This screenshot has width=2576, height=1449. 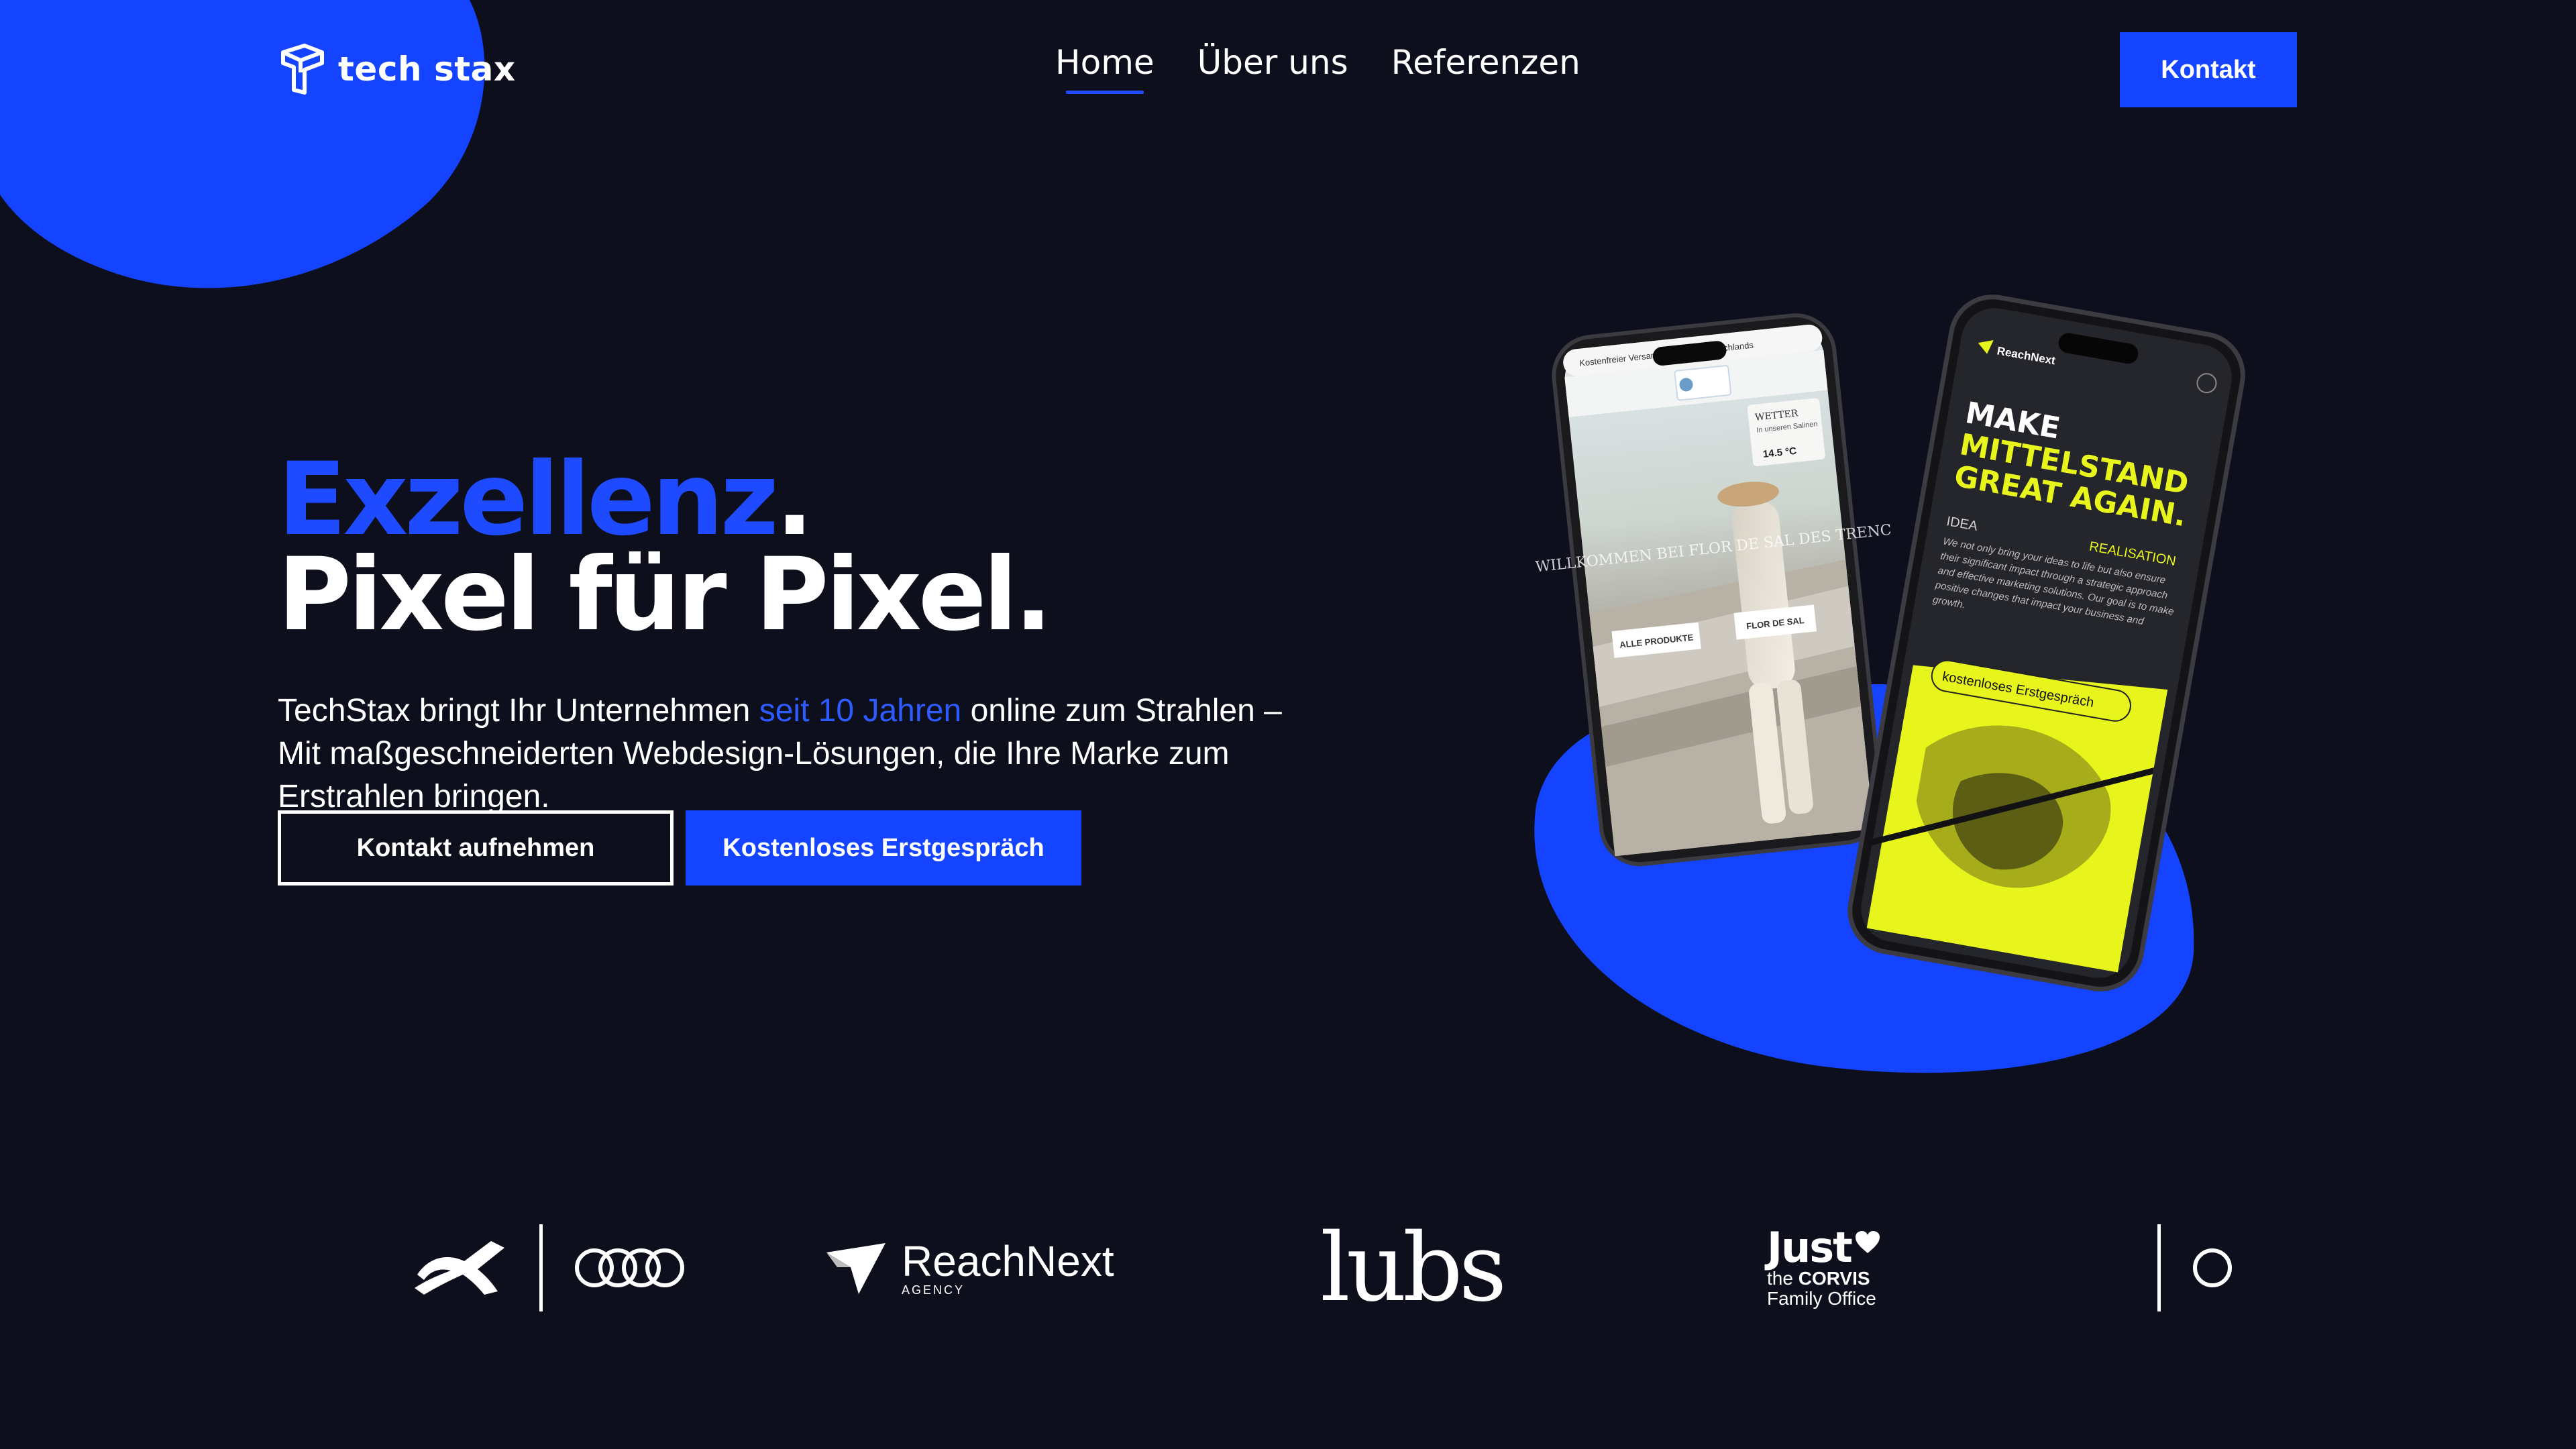 I want to click on nav-ueber-uns: Über uns, so click(x=1272, y=68).